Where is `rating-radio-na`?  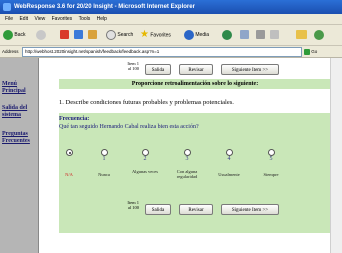
rating-radio-na is located at coordinates (69, 152).